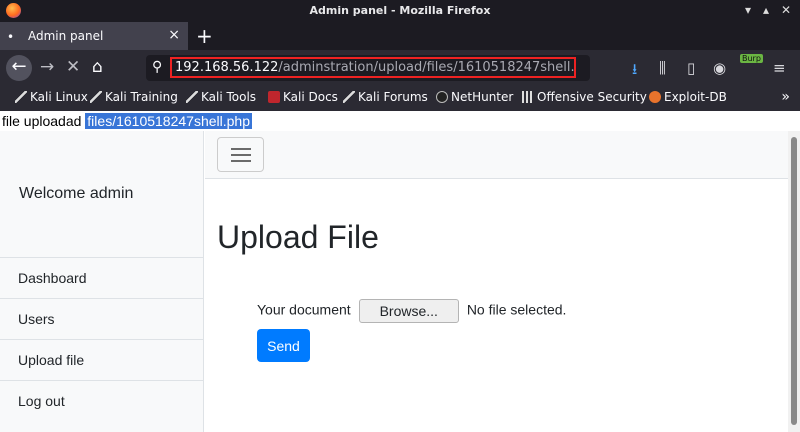  Describe the element at coordinates (221, 97) in the screenshot. I see `bookmark-kali-tools: Kali Tools` at that location.